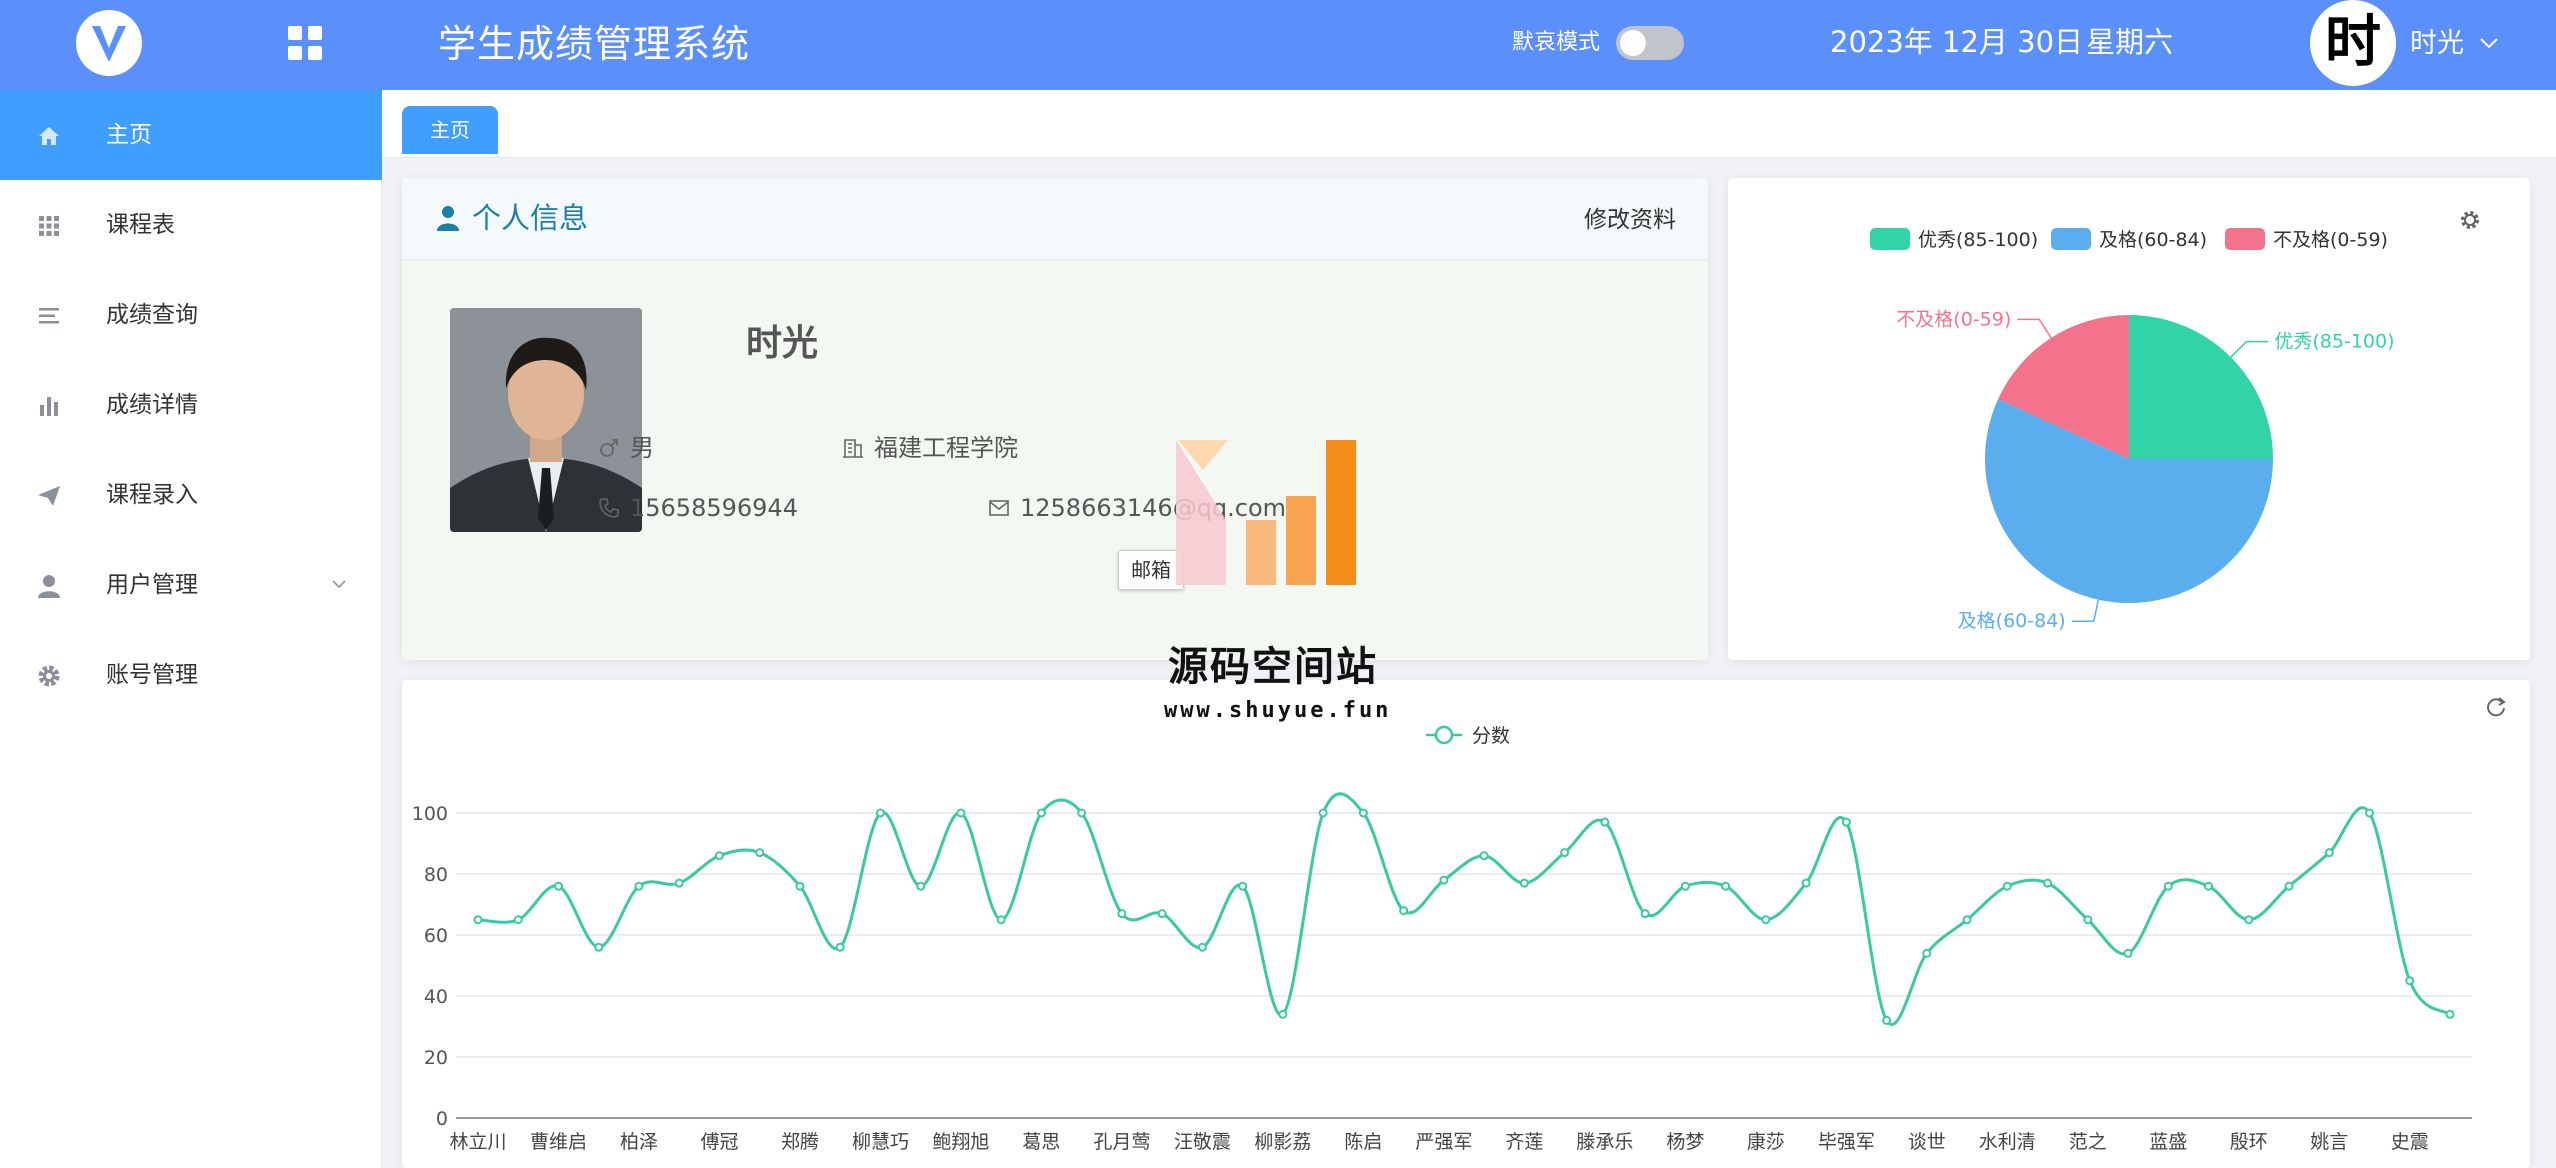  I want to click on x-tick-label: 柏泽, so click(639, 1142).